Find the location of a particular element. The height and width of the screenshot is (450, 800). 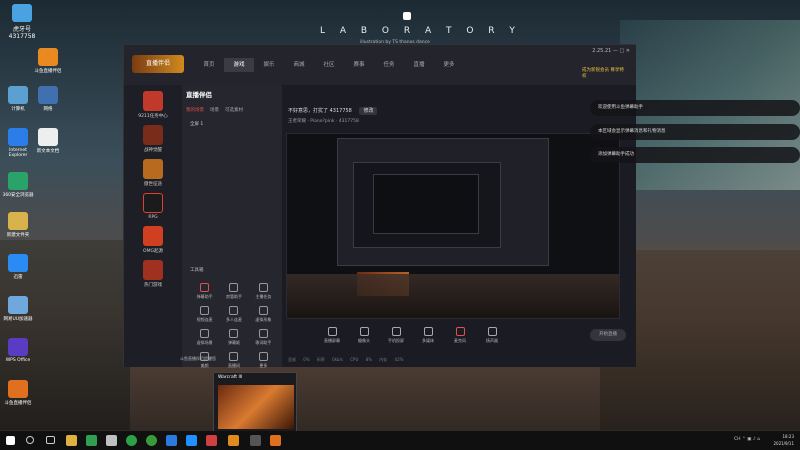

desktop-icon-network: 网络 is located at coordinates (48, 99).